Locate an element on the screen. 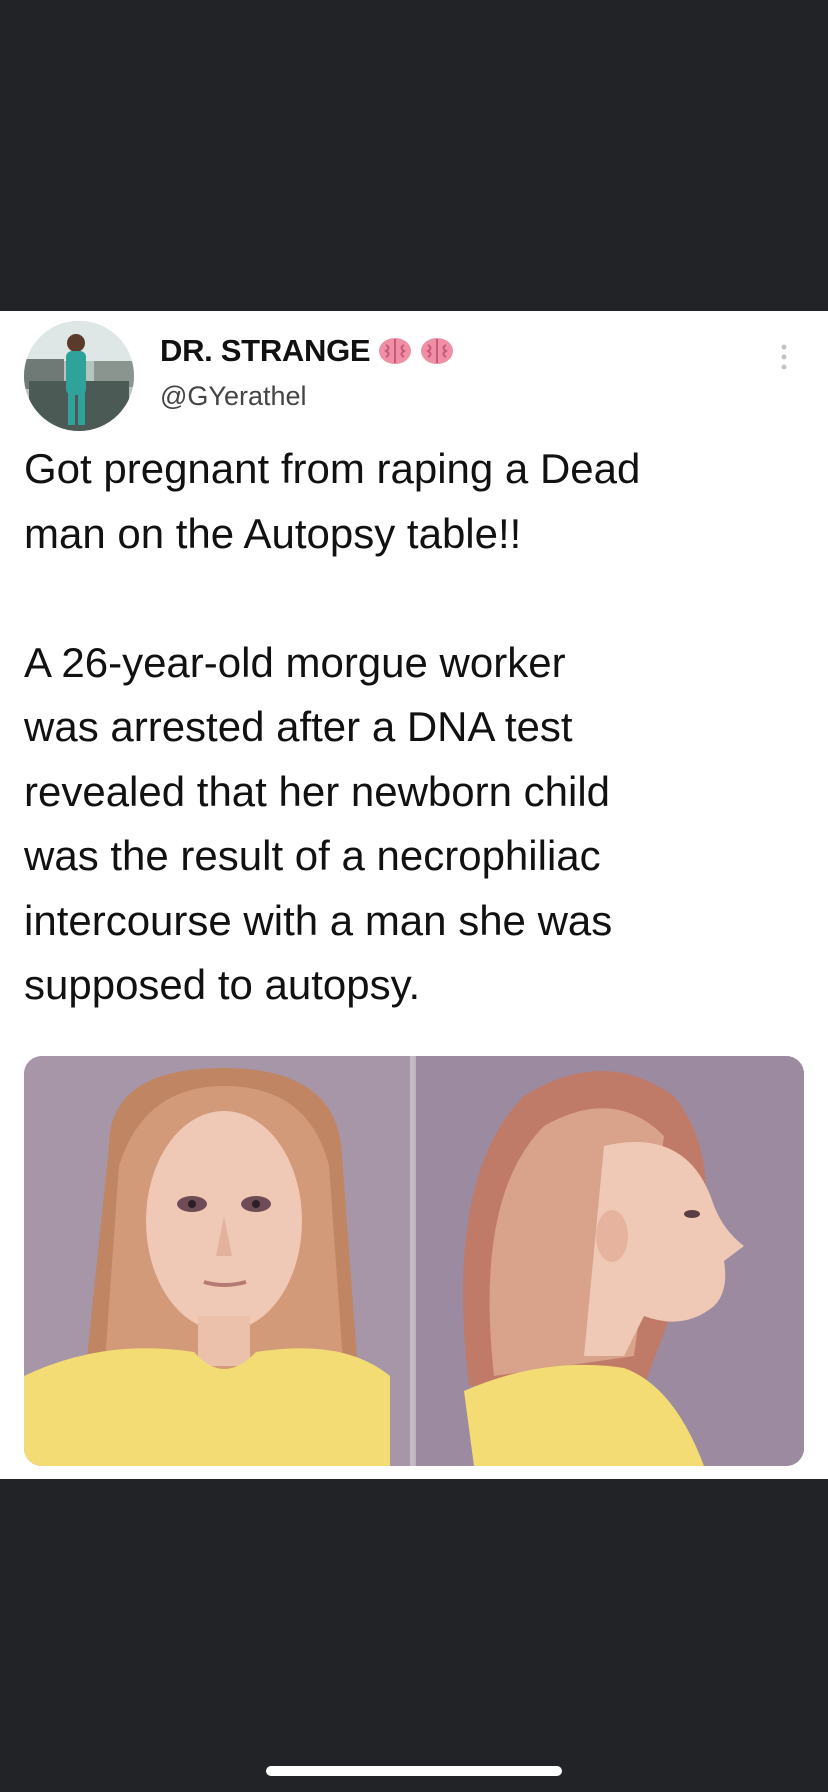  tweet-text-line: supposed to autopsy. is located at coordinates (222, 984).